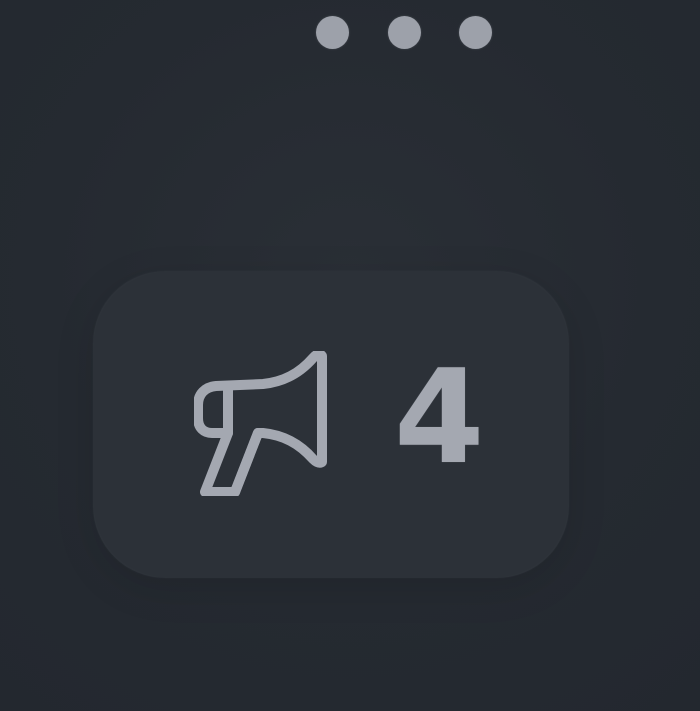 This screenshot has width=700, height=711. What do you see at coordinates (439, 417) in the screenshot?
I see `notification-count: 4` at bounding box center [439, 417].